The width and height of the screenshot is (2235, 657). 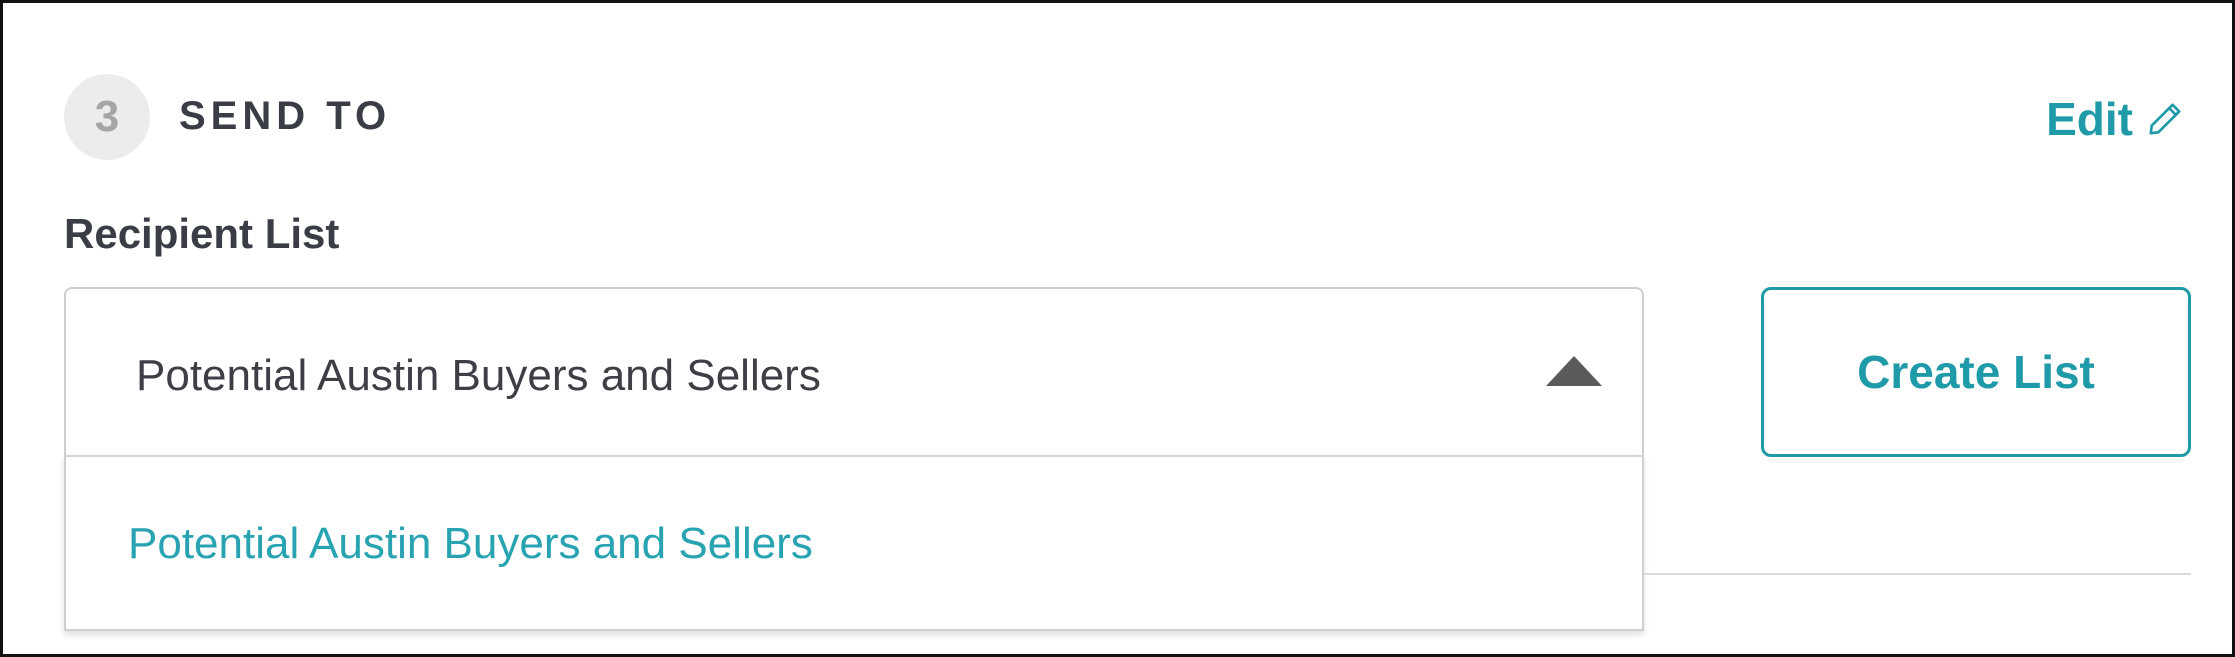 What do you see at coordinates (470, 544) in the screenshot?
I see `dropdown-option: Potential Austin Buyers and Sellers` at bounding box center [470, 544].